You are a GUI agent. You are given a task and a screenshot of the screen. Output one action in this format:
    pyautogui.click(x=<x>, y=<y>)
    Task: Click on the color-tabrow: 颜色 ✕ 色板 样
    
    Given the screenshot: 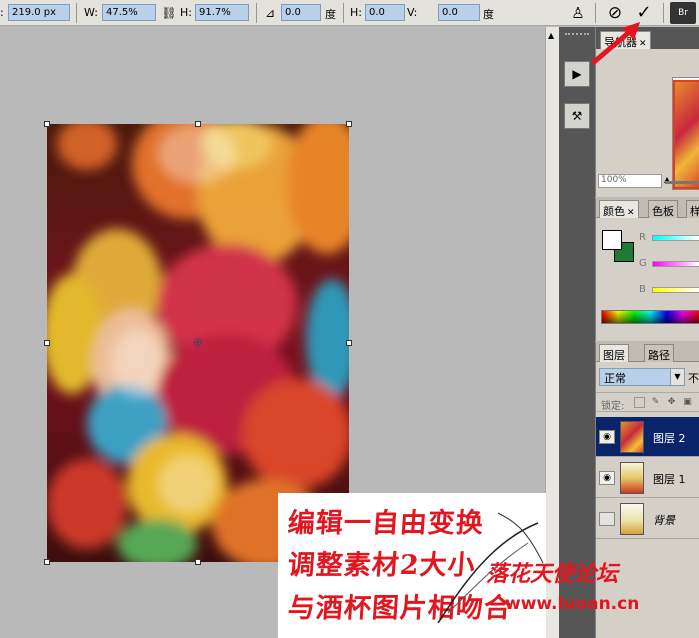 What is the action you would take?
    pyautogui.click(x=647, y=208)
    